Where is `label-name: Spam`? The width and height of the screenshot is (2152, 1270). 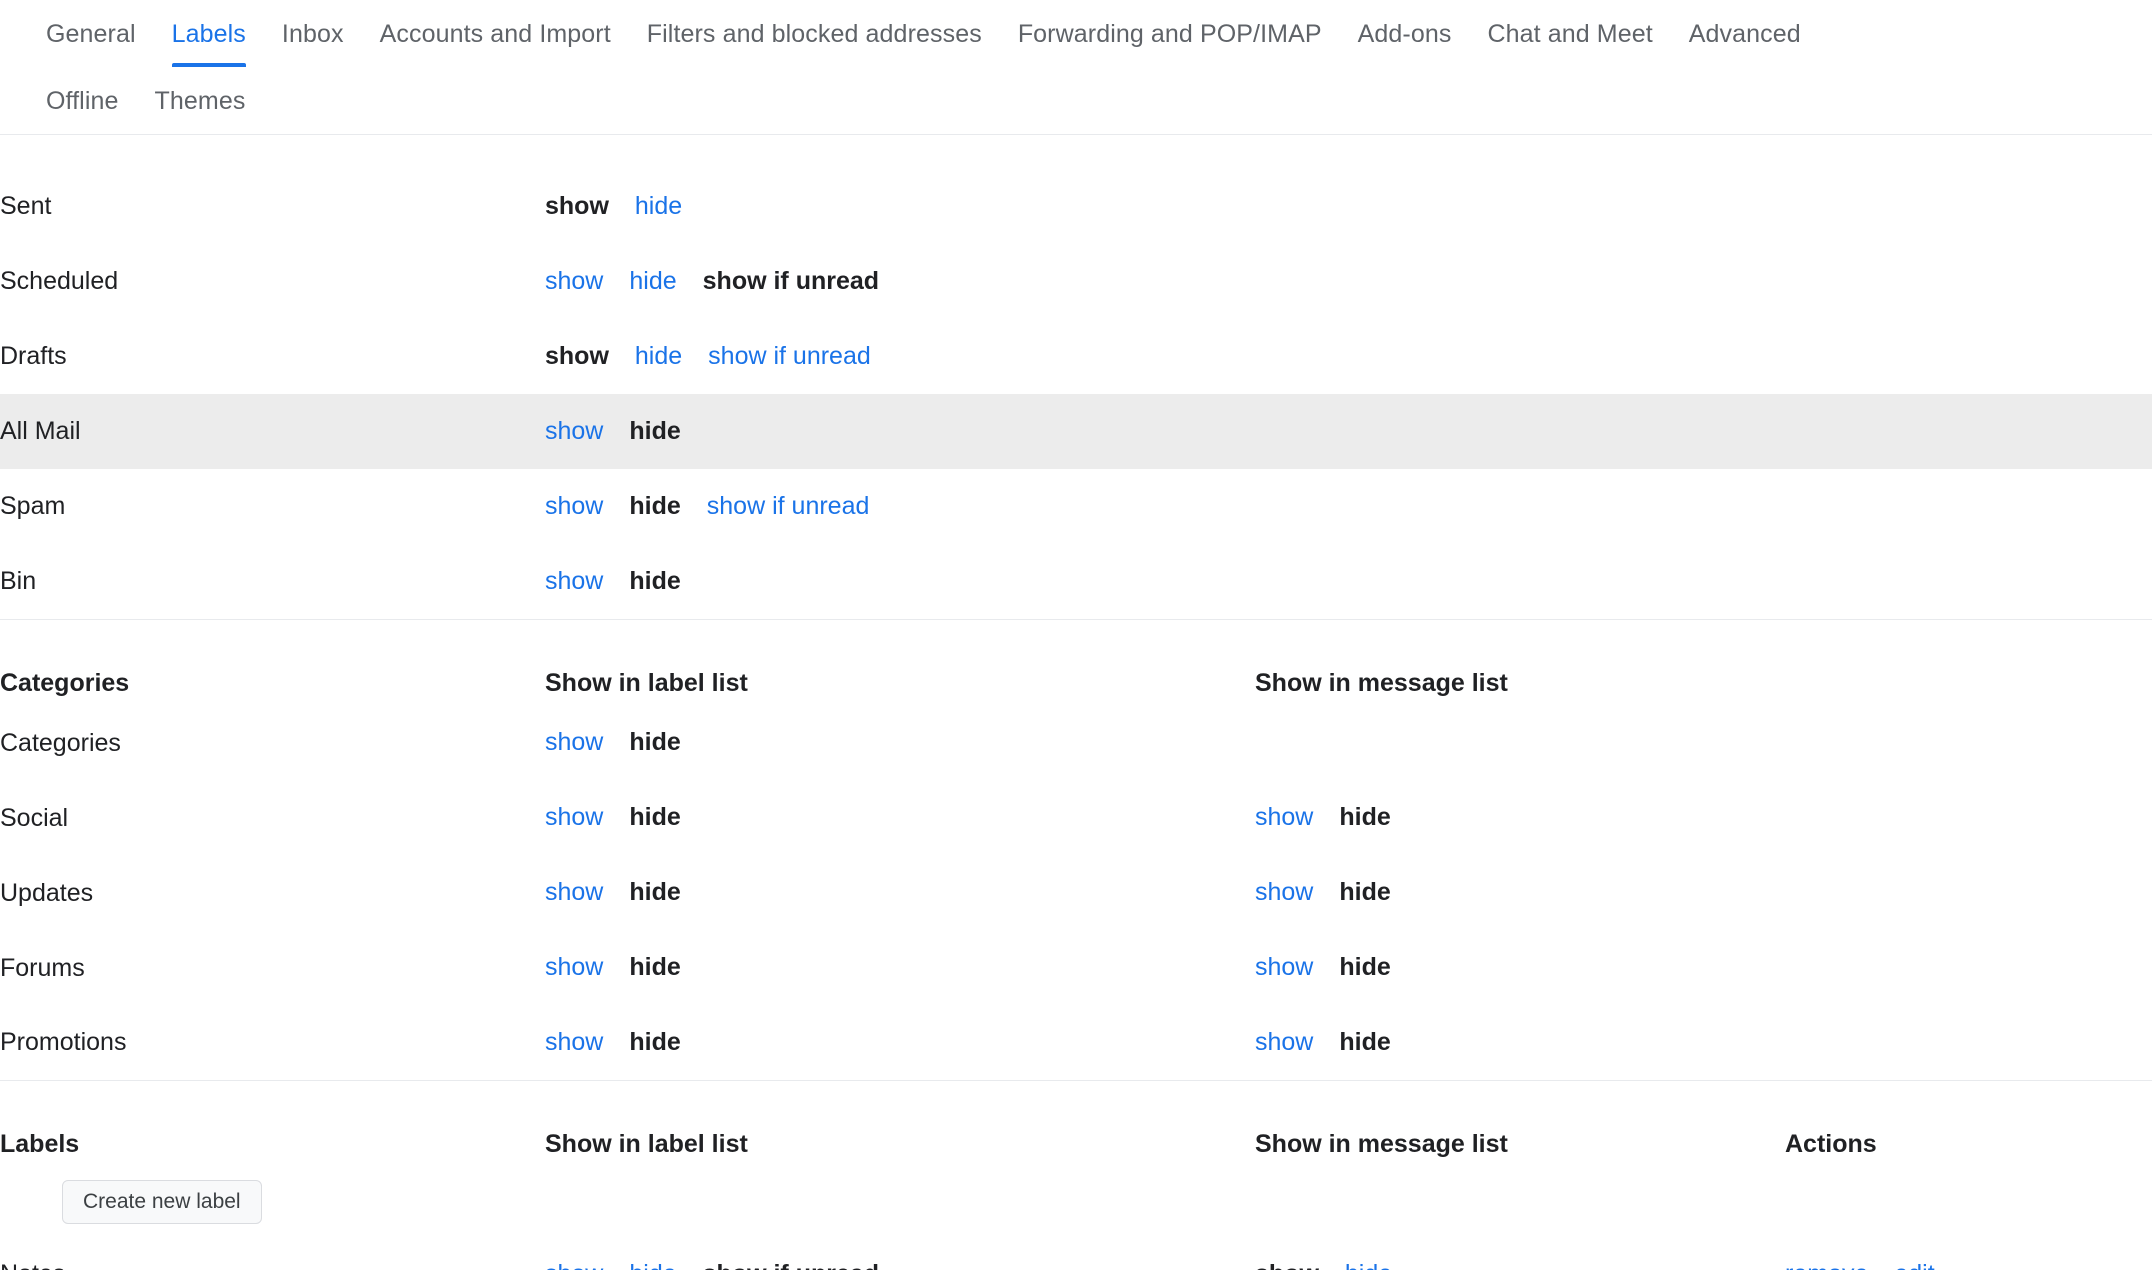 label-name: Spam is located at coordinates (33, 506).